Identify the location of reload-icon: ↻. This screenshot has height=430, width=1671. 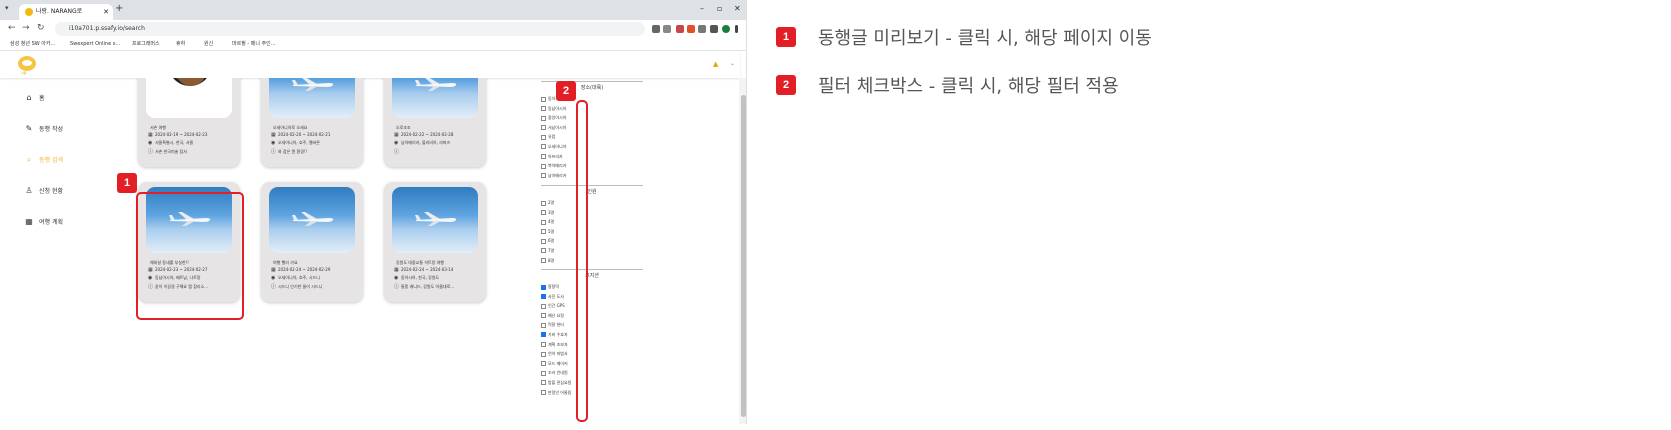
(41, 28).